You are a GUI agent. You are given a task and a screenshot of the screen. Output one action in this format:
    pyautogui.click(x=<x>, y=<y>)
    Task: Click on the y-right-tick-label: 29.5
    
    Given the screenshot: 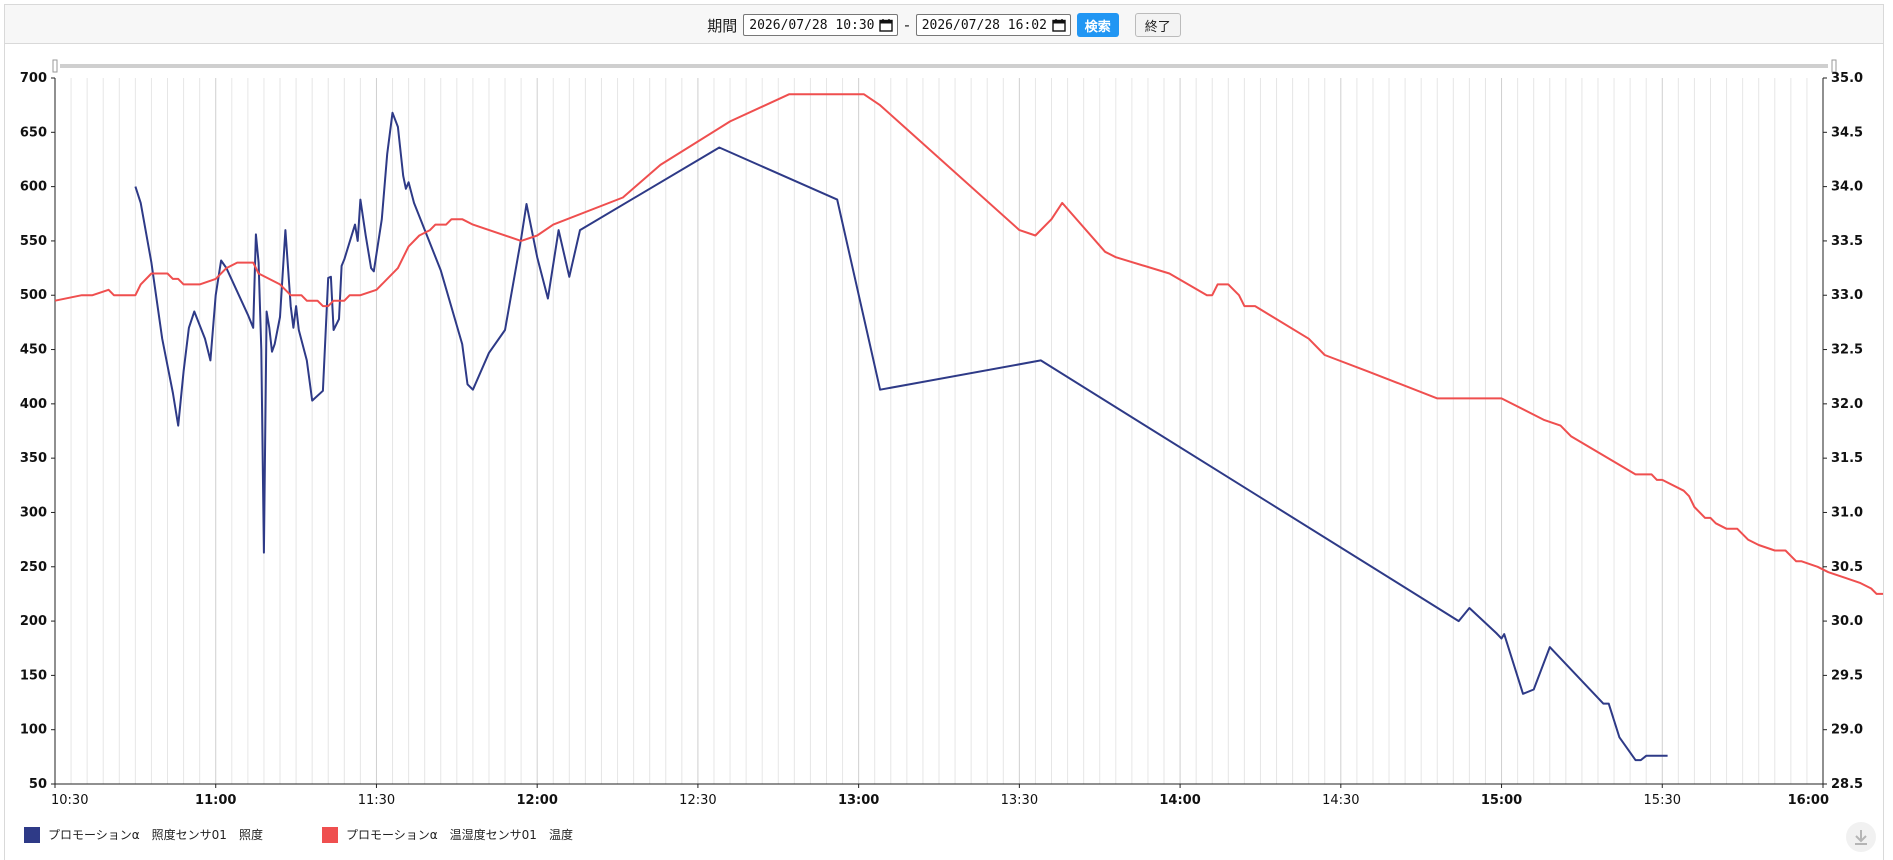 What is the action you would take?
    pyautogui.click(x=1847, y=675)
    